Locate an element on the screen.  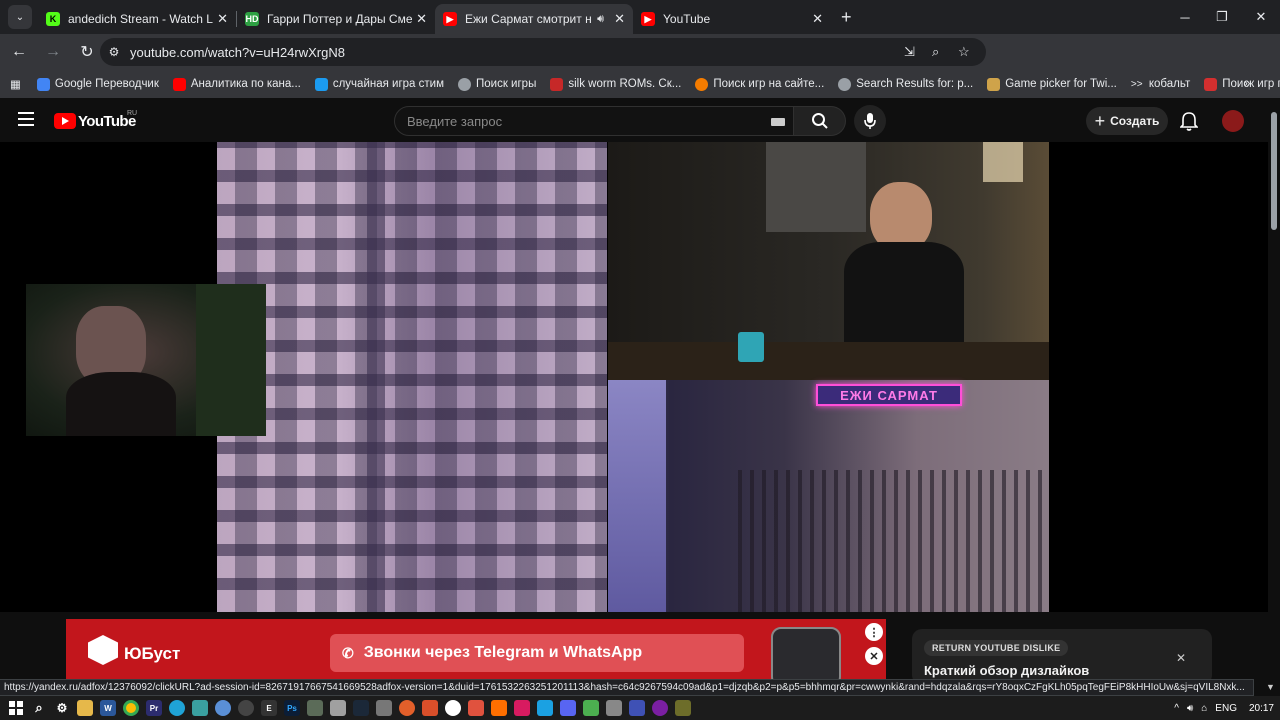
site-icon is located at coordinates (702, 84).